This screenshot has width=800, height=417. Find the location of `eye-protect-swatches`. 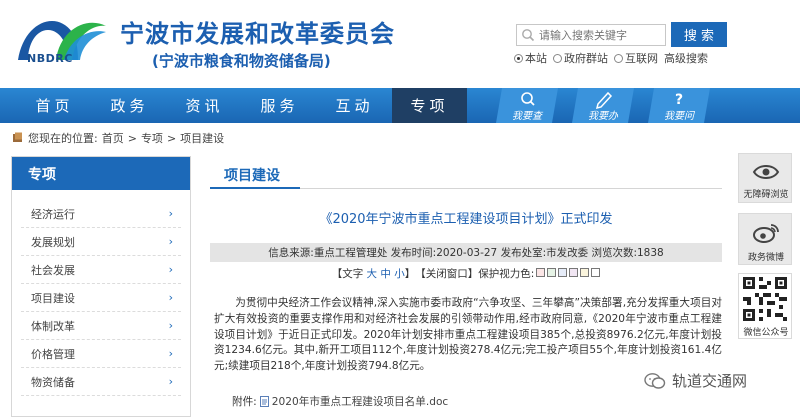

eye-protect-swatches is located at coordinates (567, 273).